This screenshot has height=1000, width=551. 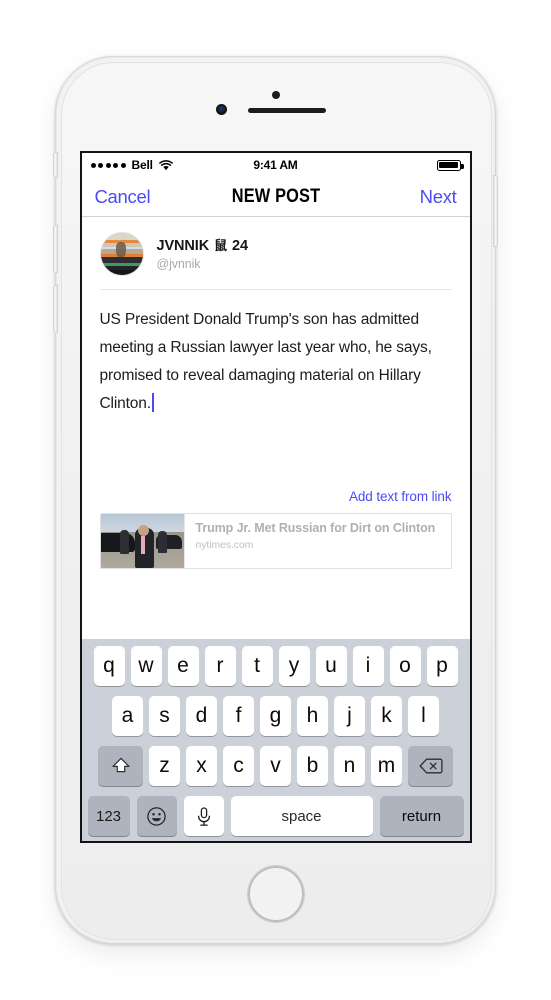 I want to click on profile-row: JVNNIK 鼠 24 @jvnnik, so click(x=276, y=253).